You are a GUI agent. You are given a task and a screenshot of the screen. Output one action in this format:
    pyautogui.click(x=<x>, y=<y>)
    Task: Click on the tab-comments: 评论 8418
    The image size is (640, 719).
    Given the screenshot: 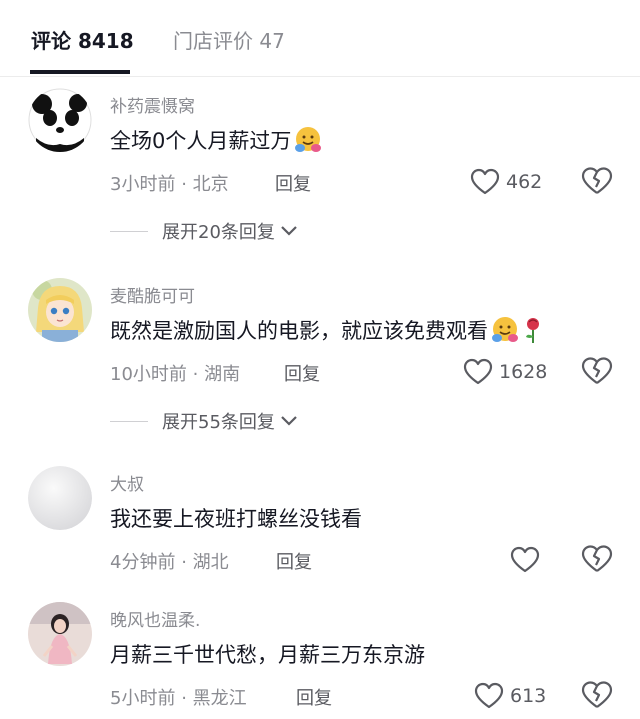 What is the action you would take?
    pyautogui.click(x=82, y=41)
    